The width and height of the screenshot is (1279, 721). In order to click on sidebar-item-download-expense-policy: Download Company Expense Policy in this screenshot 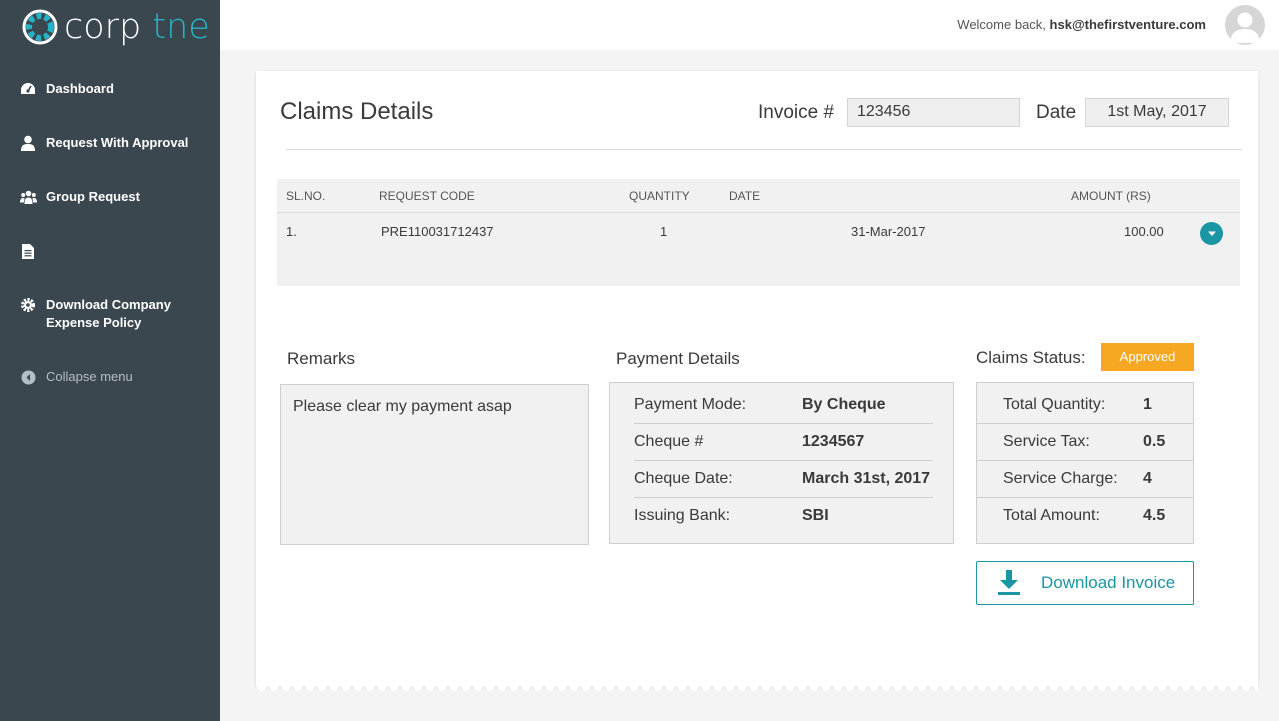, I will do `click(110, 314)`.